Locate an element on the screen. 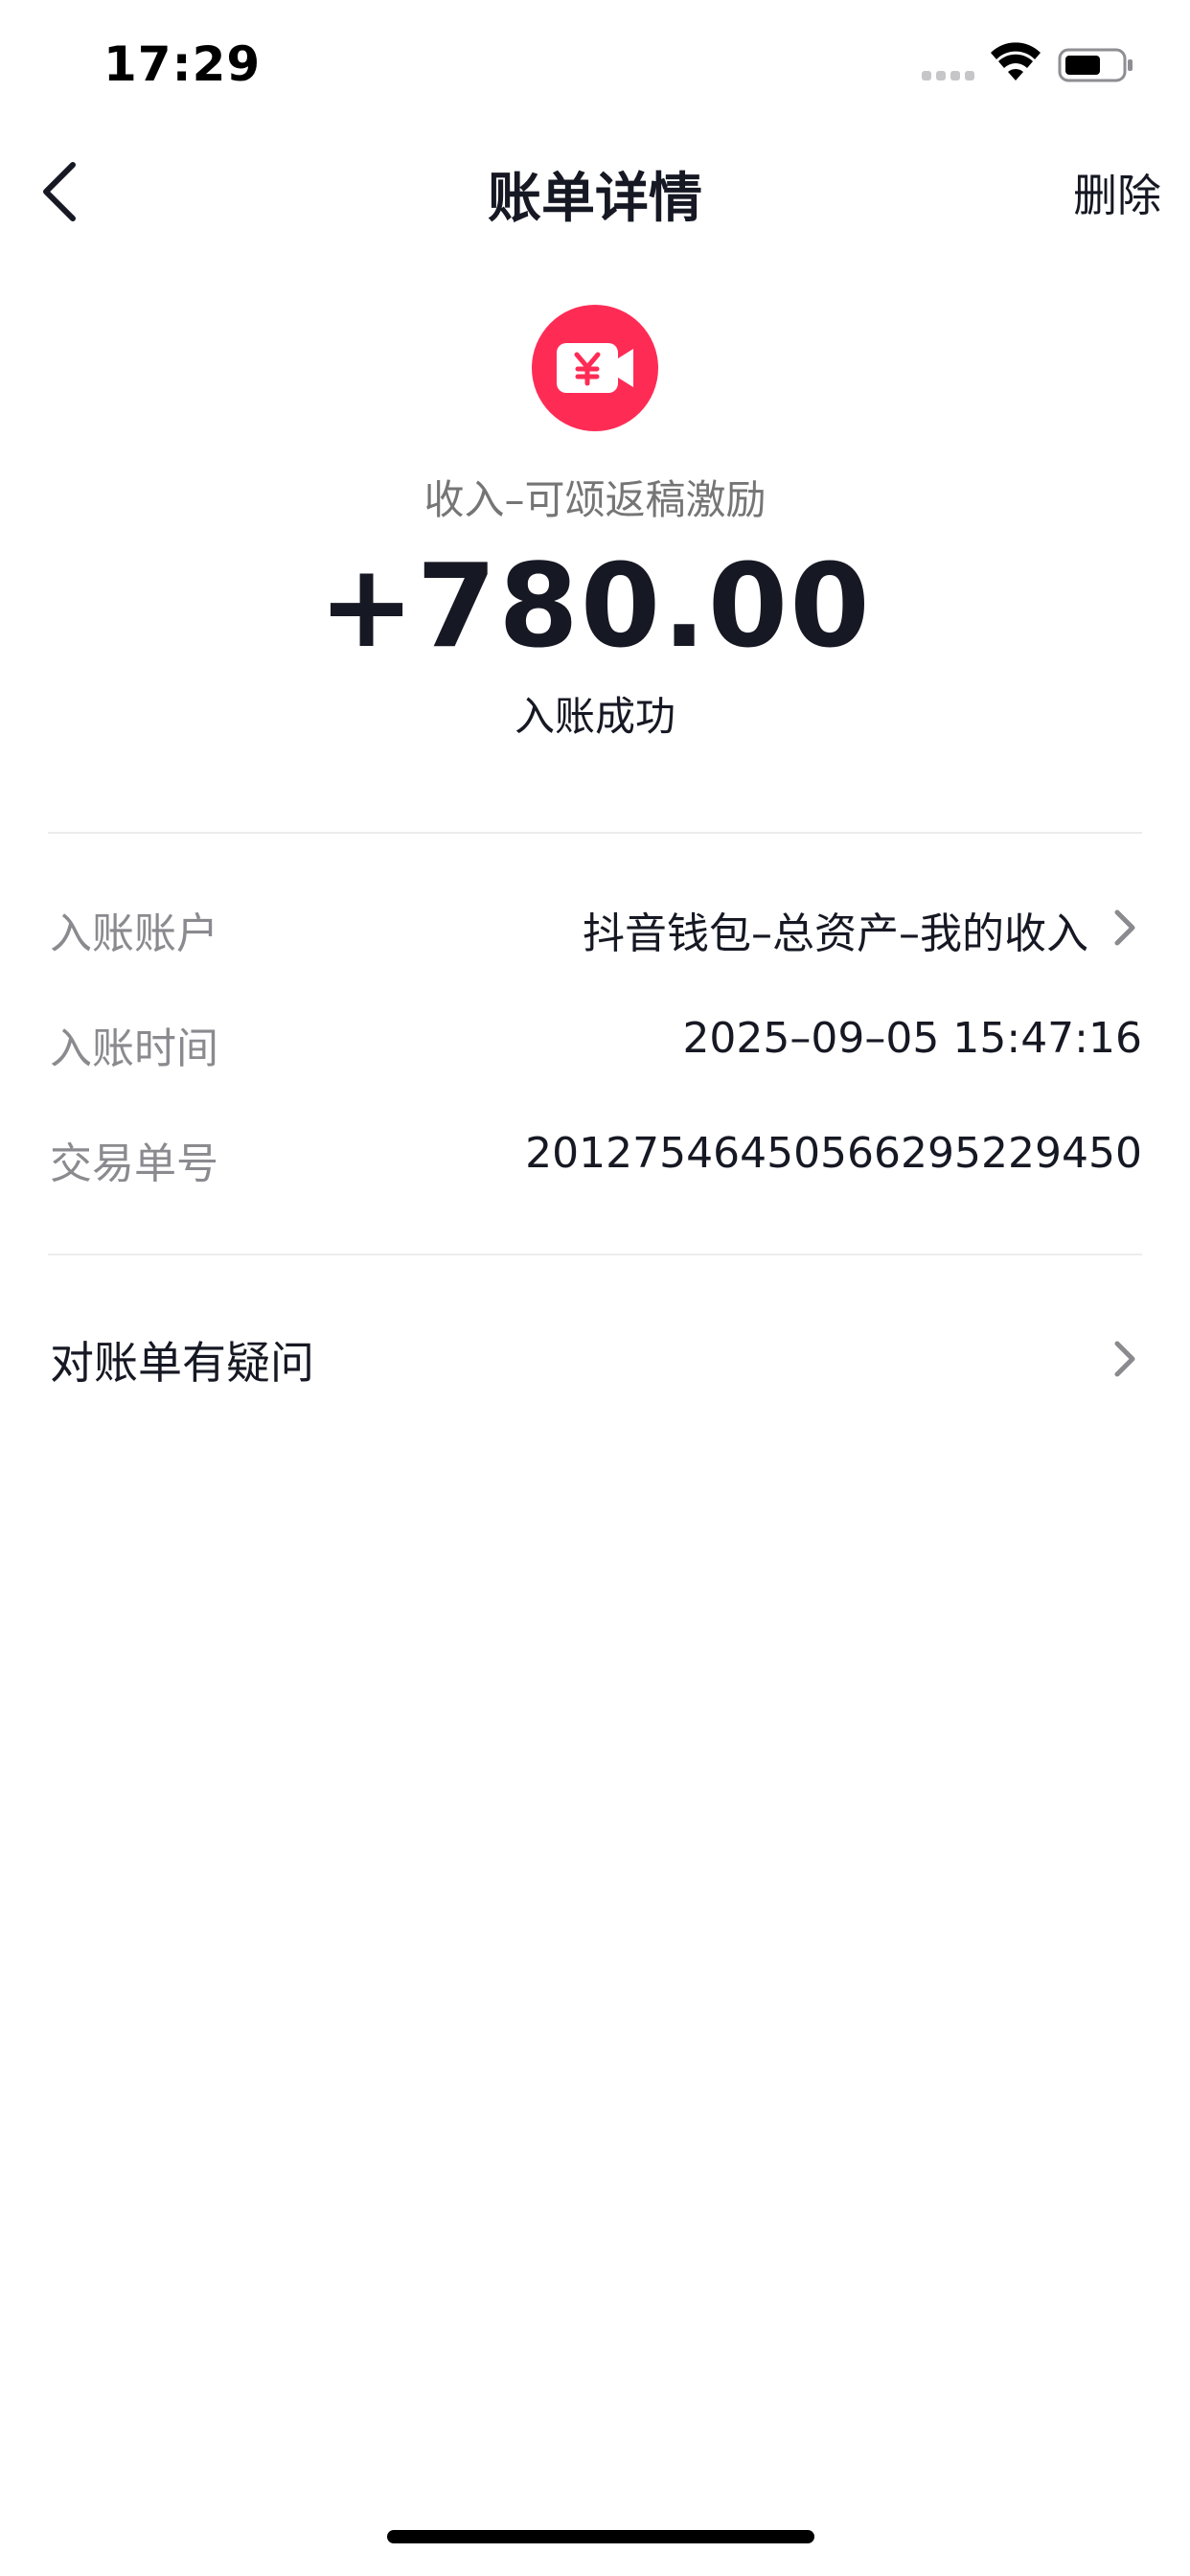  wifi-icon is located at coordinates (1016, 61).